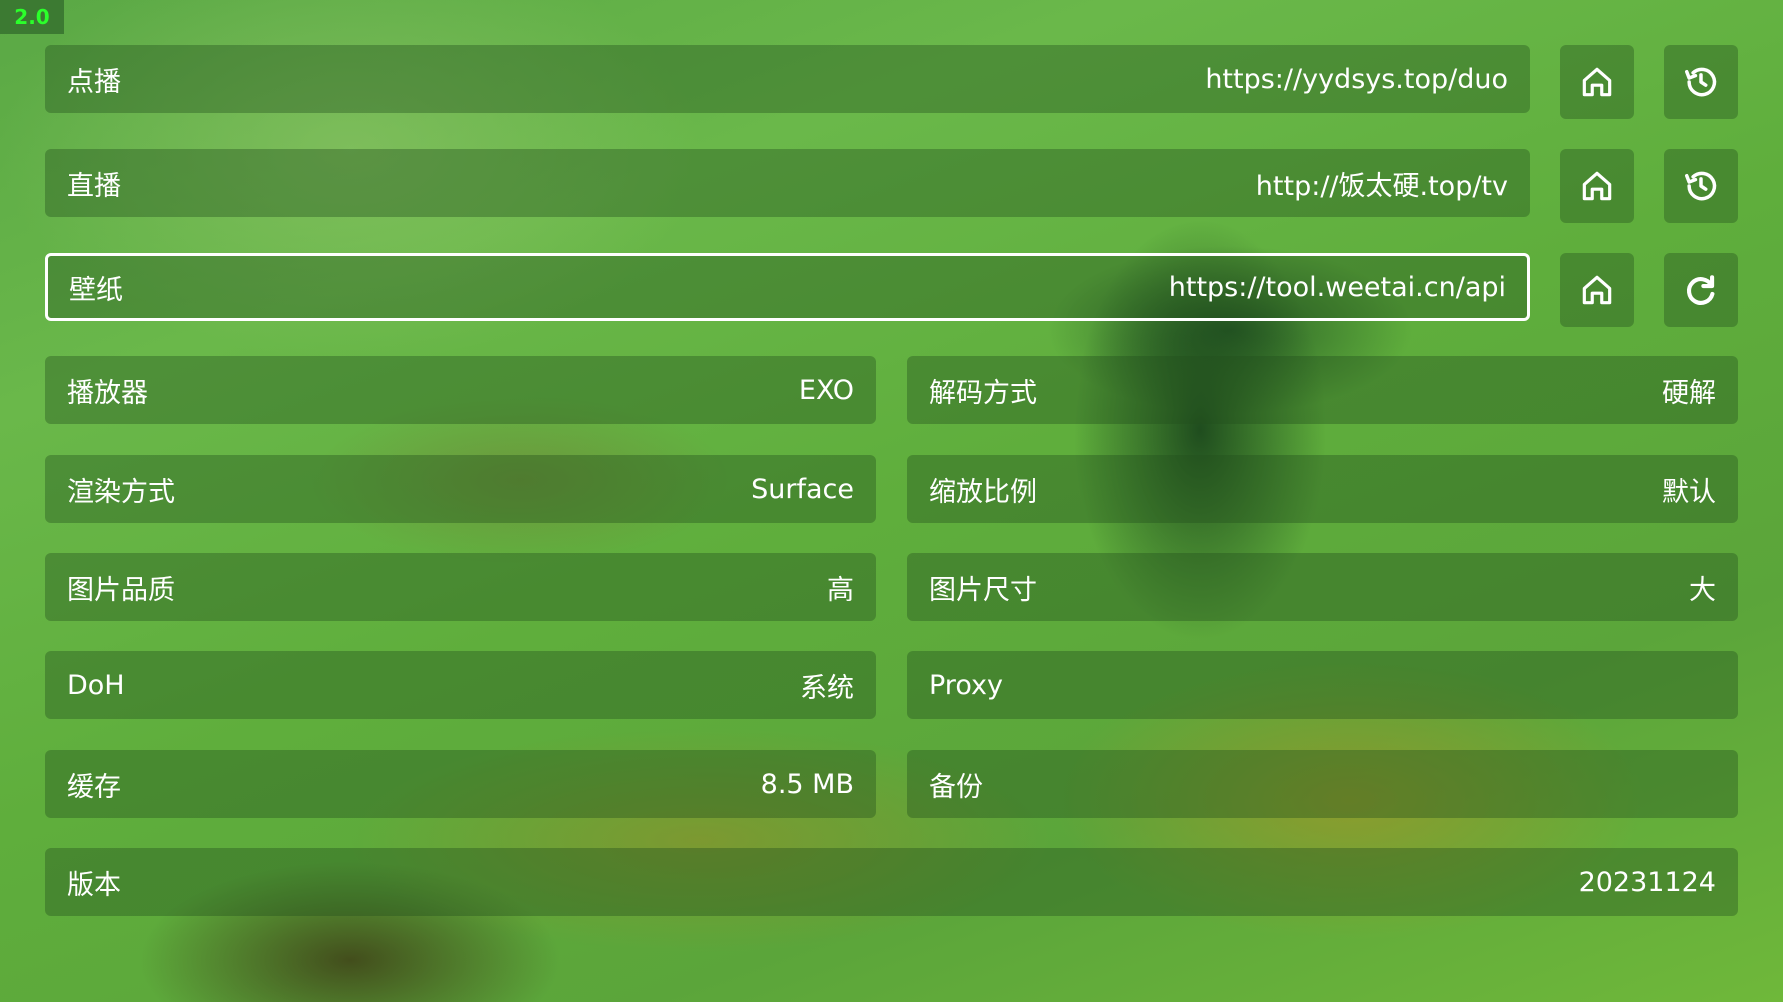 The image size is (1783, 1002). What do you see at coordinates (460, 784) in the screenshot?
I see `cache-setting: 缓存 8.5 MB` at bounding box center [460, 784].